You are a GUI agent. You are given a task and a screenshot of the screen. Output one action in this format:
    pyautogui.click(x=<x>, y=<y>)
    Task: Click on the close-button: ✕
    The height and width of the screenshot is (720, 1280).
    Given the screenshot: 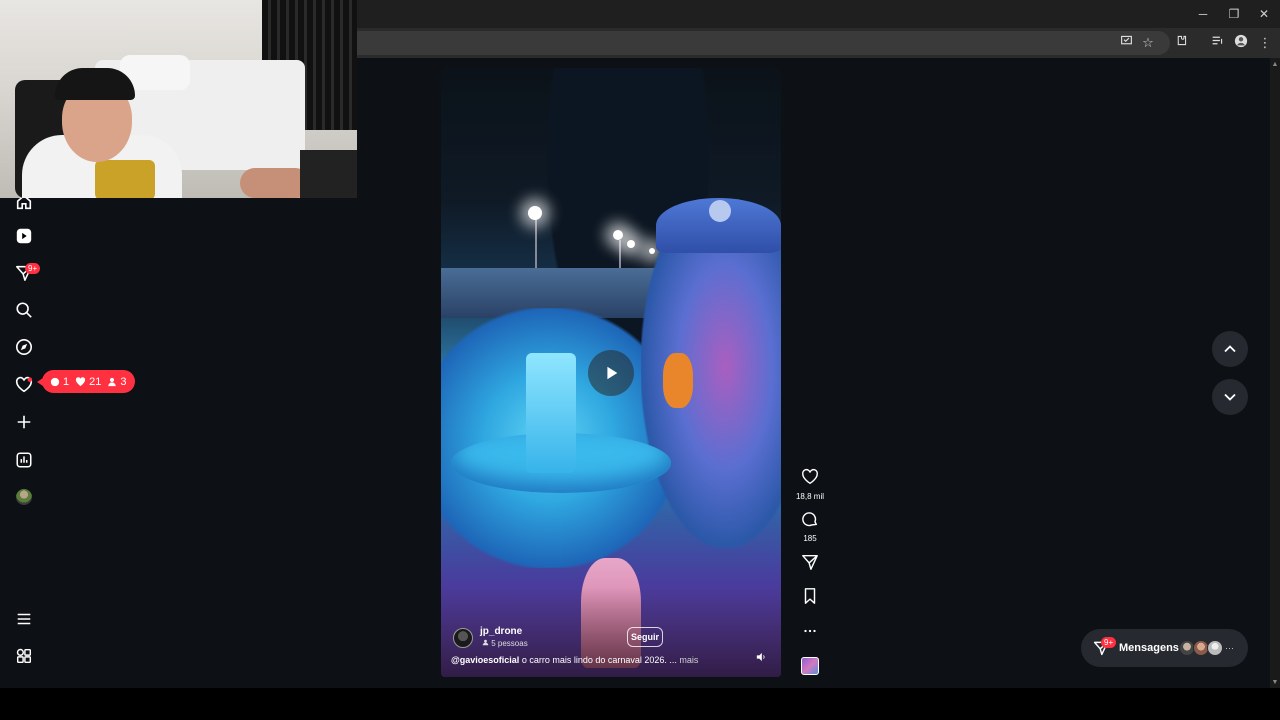 What is the action you would take?
    pyautogui.click(x=1264, y=14)
    